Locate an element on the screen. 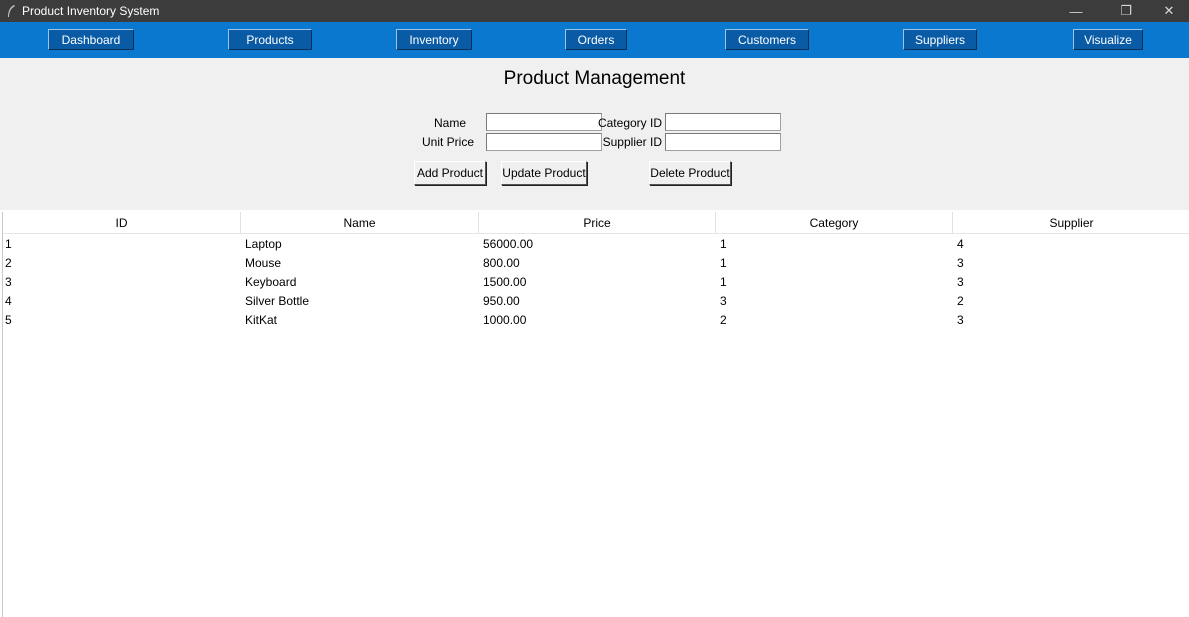  cell-price: 950.00 is located at coordinates (501, 300).